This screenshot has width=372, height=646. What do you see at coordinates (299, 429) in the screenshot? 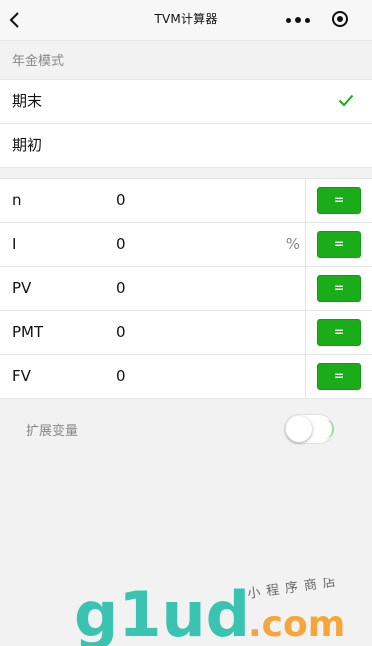
I see `switch-knob` at bounding box center [299, 429].